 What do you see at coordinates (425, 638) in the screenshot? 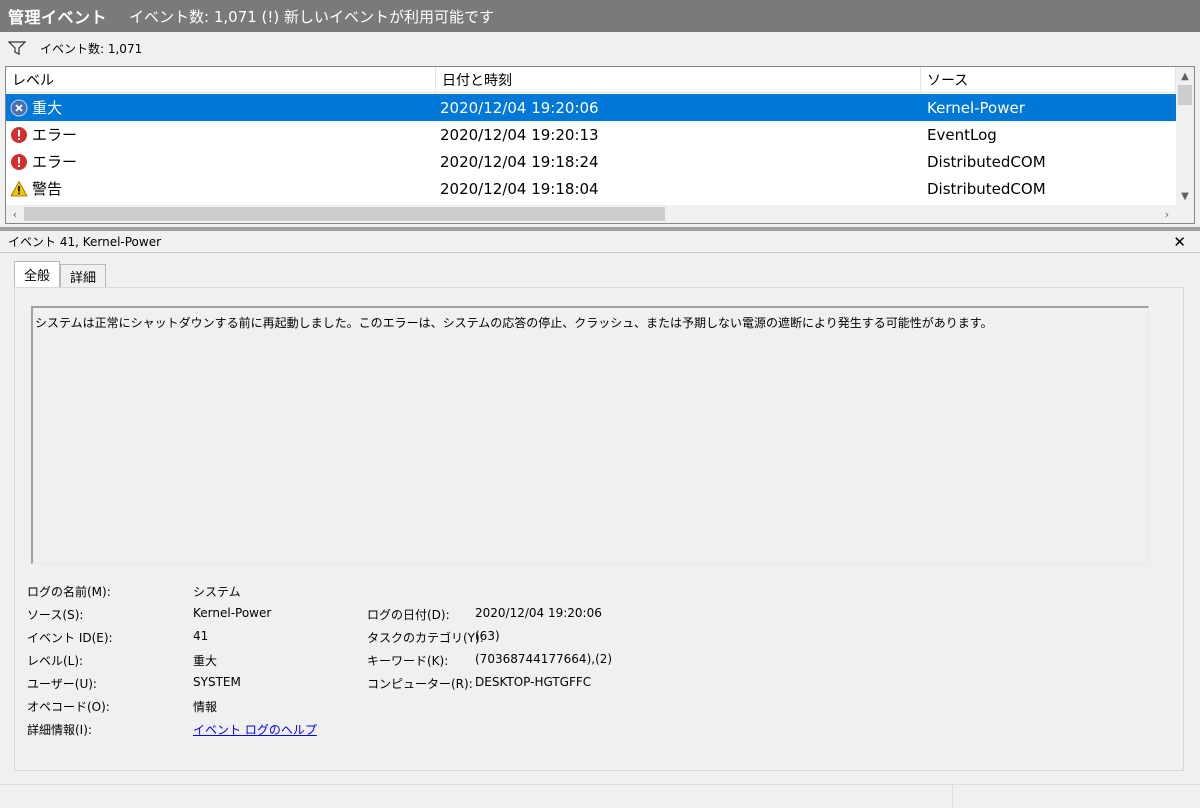
I see `task-category-label: タスクのカテゴリ(Y):` at bounding box center [425, 638].